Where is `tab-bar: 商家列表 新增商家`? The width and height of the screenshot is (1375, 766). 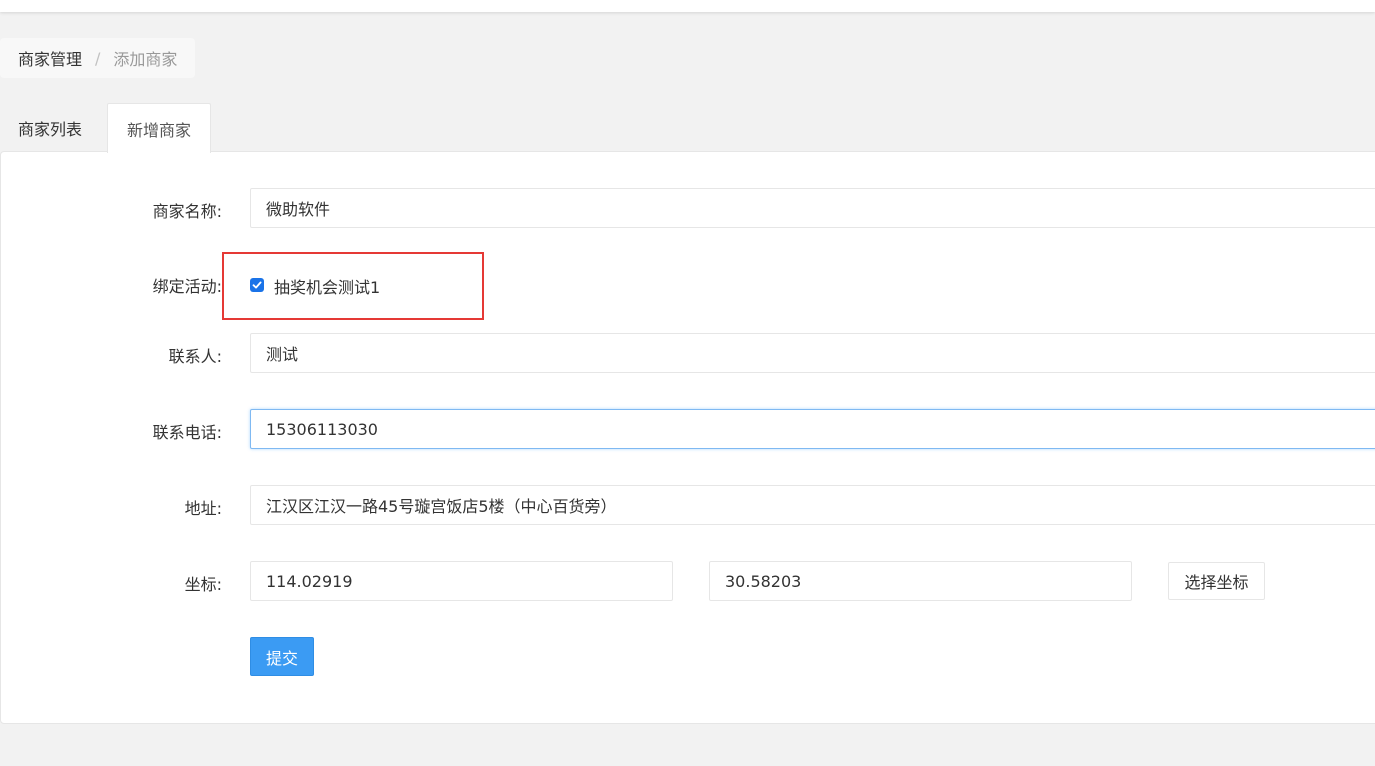
tab-bar: 商家列表 新增商家 is located at coordinates (105, 128).